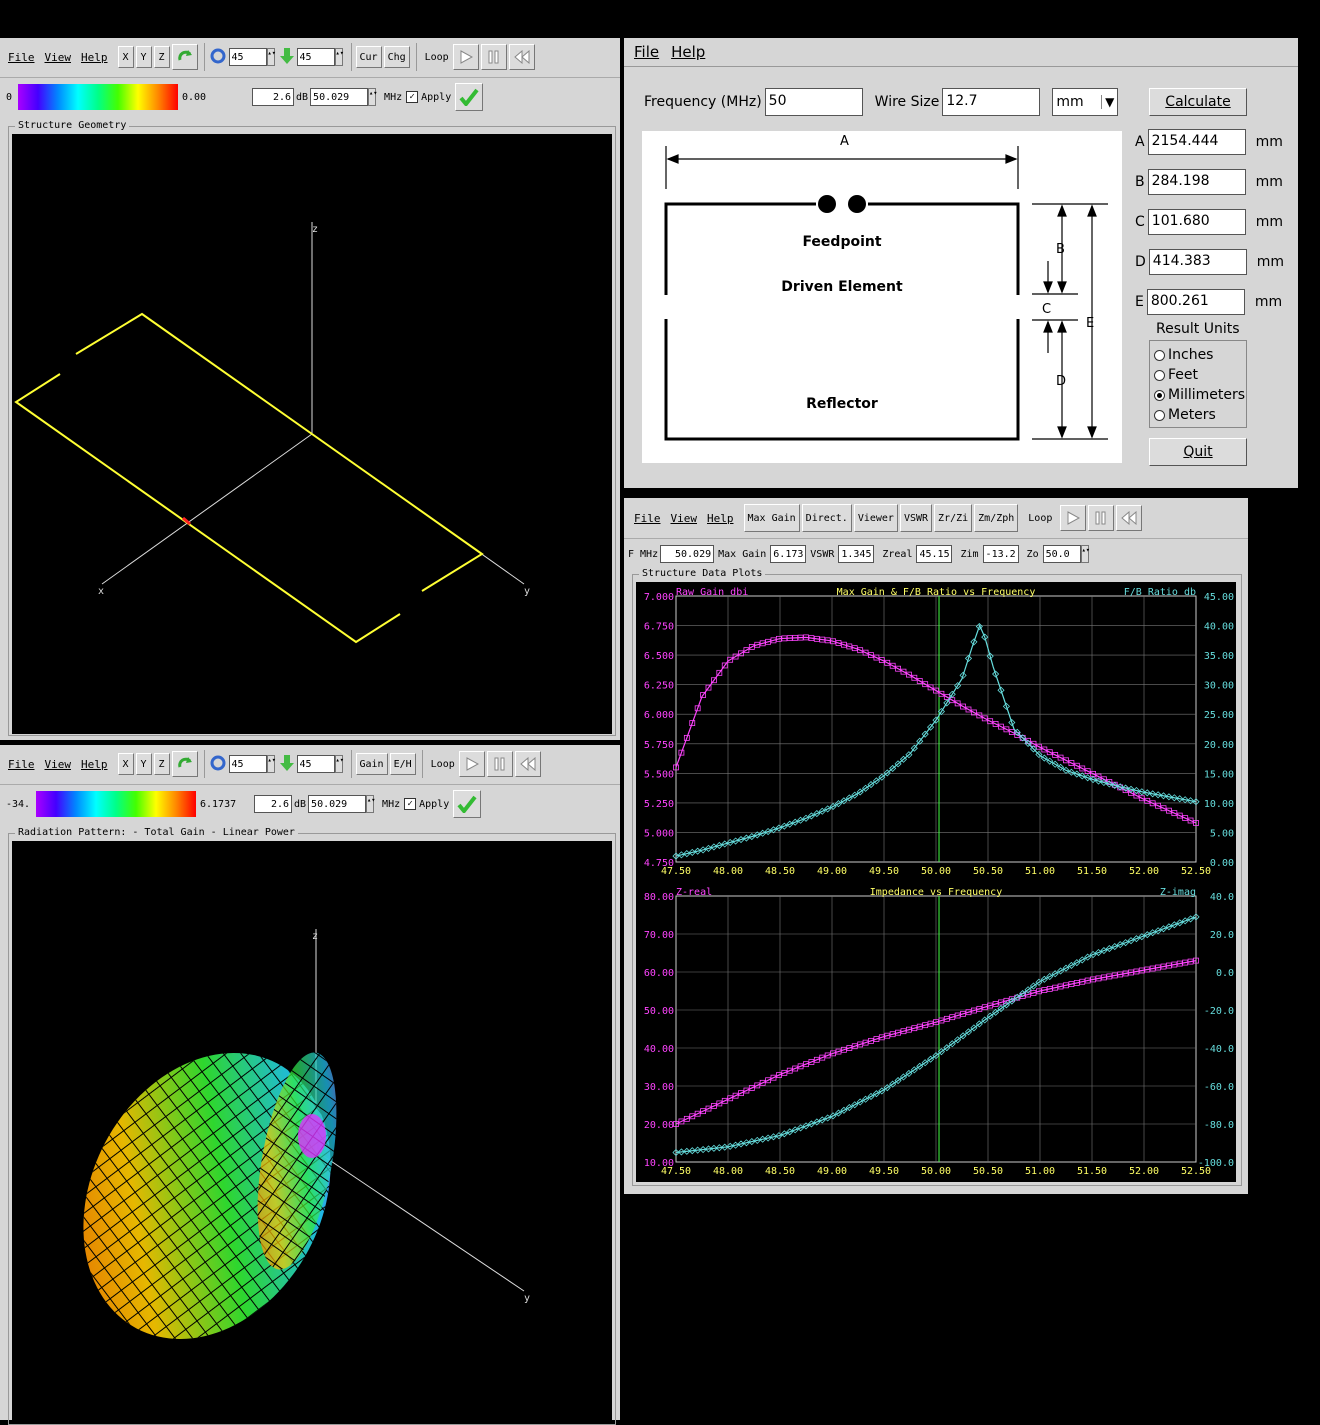 Image resolution: width=1320 pixels, height=1425 pixels. What do you see at coordinates (1085, 102) in the screenshot?
I see `wire-unit-select: mm ▼` at bounding box center [1085, 102].